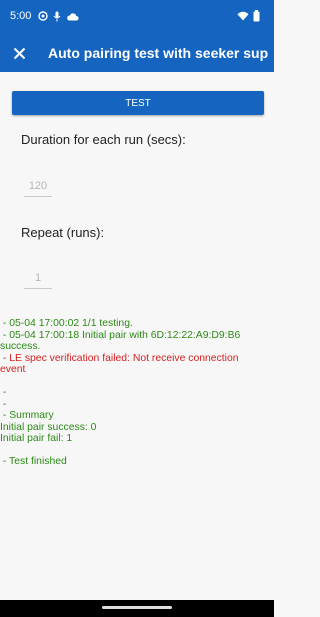 This screenshot has height=617, width=320. What do you see at coordinates (66, 323) in the screenshot?
I see `log-line: - 05-04 17:00:02 1/1 testing.` at bounding box center [66, 323].